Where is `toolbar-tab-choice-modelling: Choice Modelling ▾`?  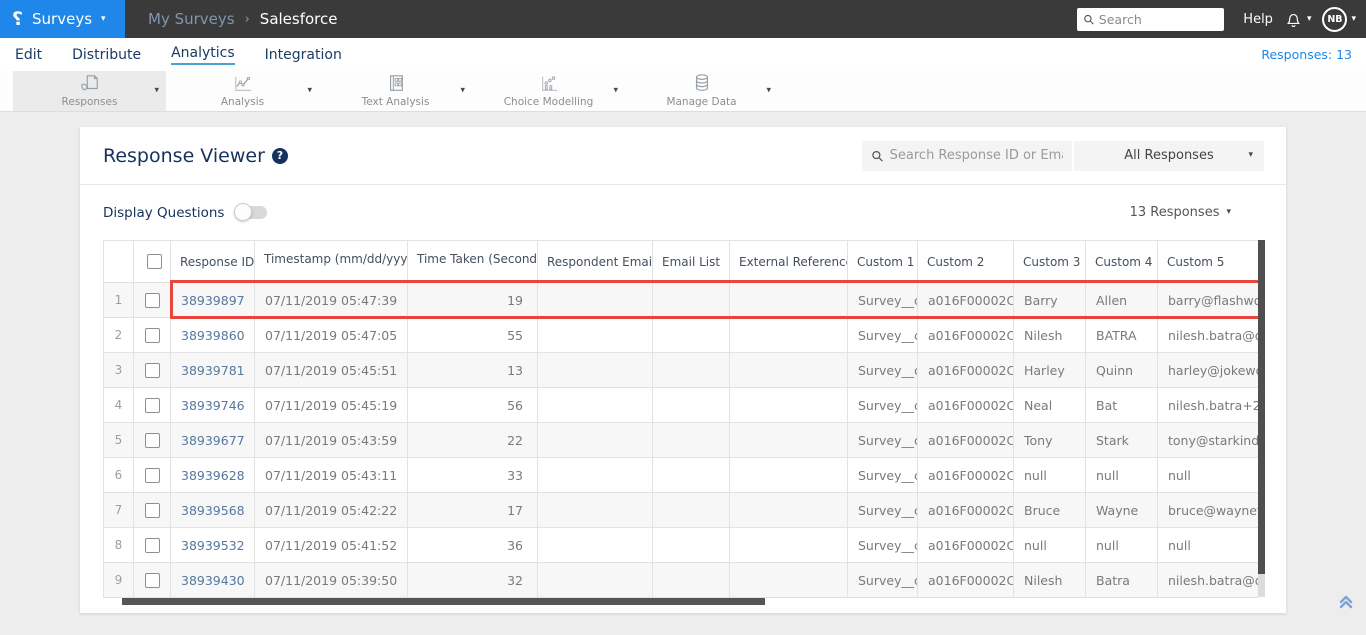
toolbar-tab-choice-modelling: Choice Modelling ▾ is located at coordinates (548, 91).